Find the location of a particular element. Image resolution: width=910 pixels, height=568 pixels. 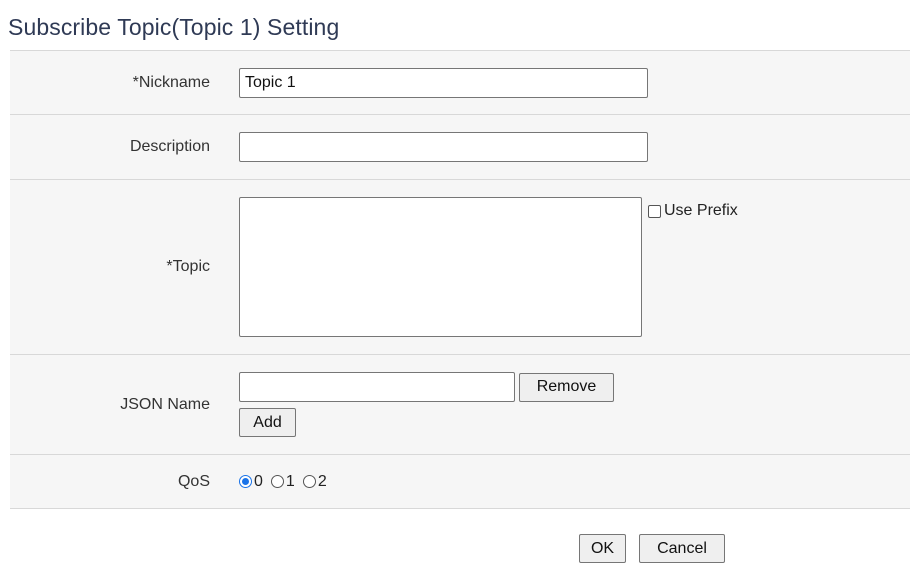

nickname-row: *Nickname is located at coordinates (460, 83).